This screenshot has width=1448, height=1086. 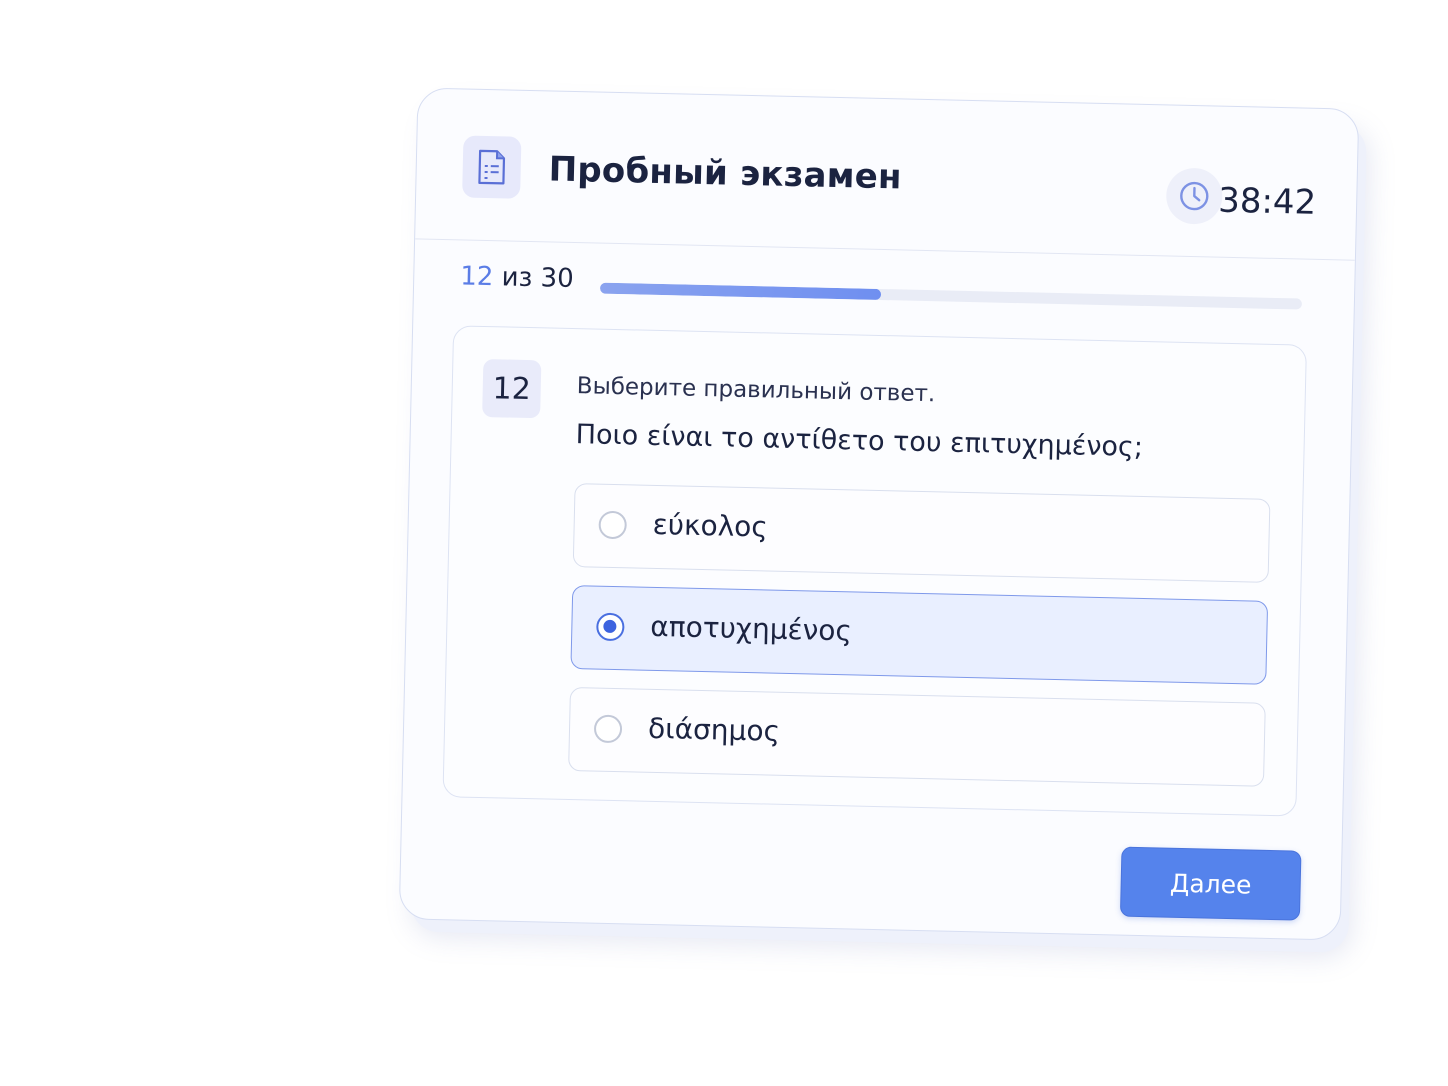 What do you see at coordinates (1210, 883) in the screenshot?
I see `next-button: Далее` at bounding box center [1210, 883].